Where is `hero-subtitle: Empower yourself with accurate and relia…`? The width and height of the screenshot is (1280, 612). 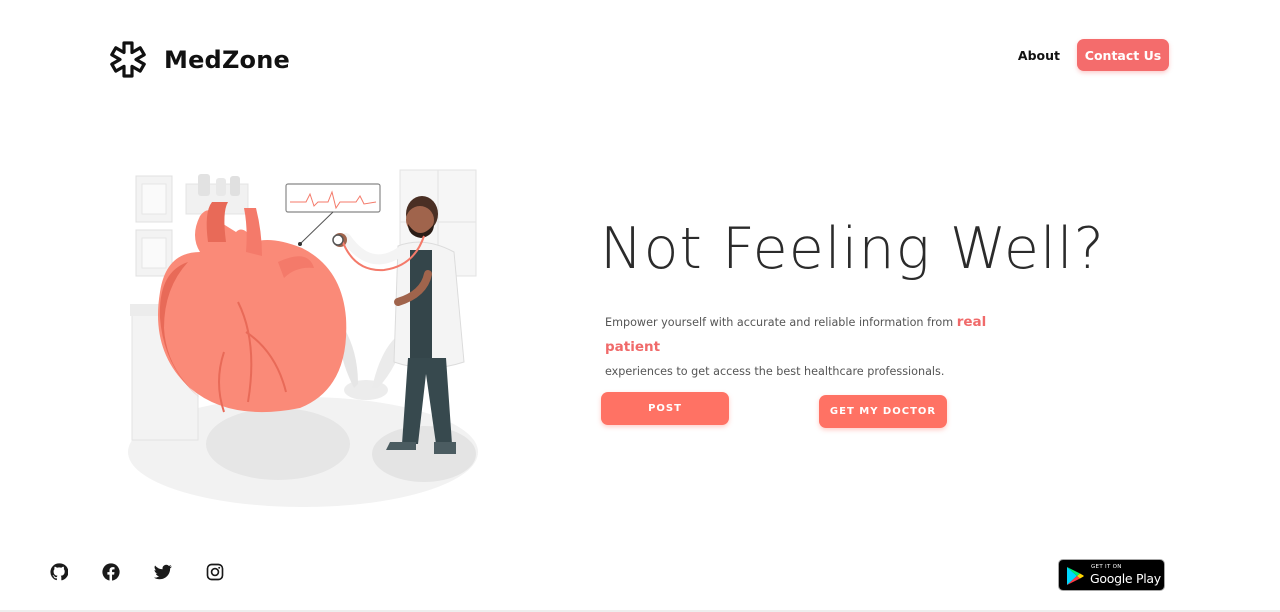 hero-subtitle: Empower yourself with accurate and relia… is located at coordinates (825, 347).